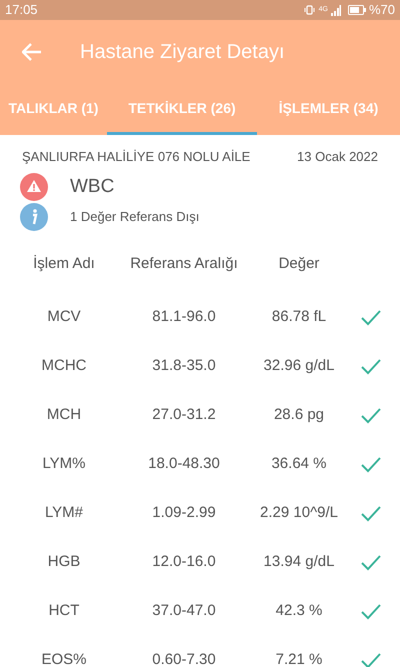 This screenshot has width=400, height=667. Describe the element at coordinates (299, 366) in the screenshot. I see `table-cell-text: 32.96 g/dL` at that location.